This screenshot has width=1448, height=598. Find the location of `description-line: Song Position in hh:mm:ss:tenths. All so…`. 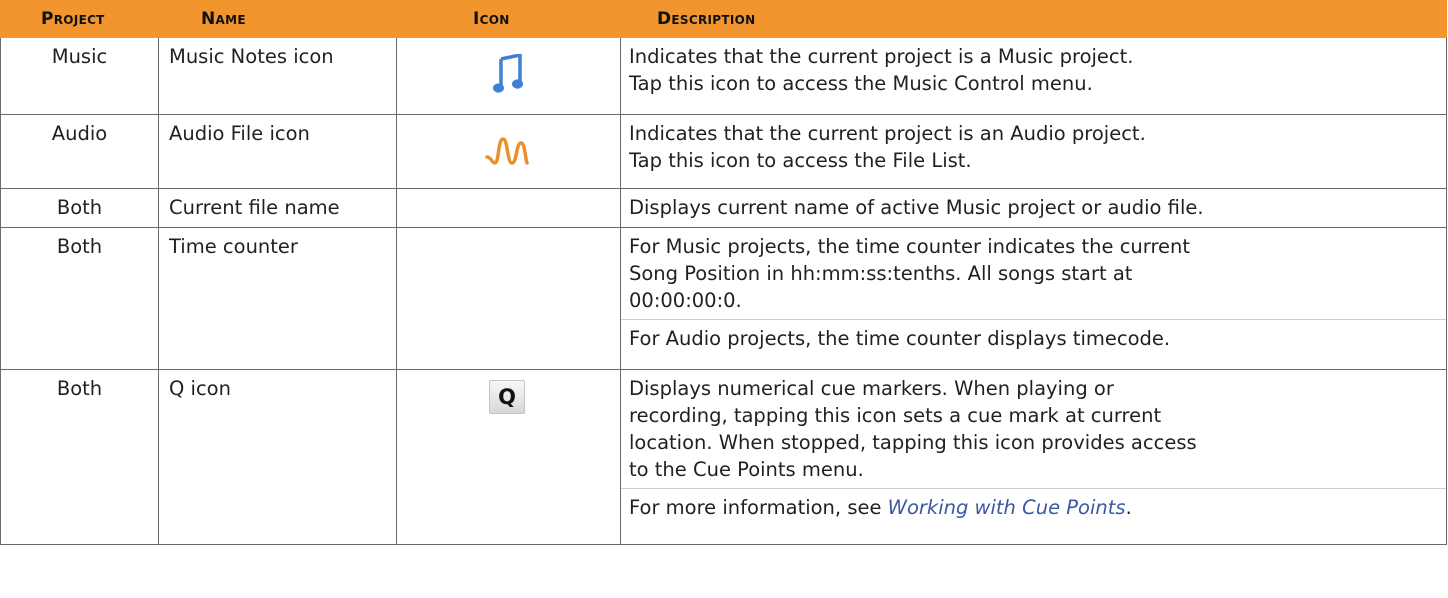

description-line: Song Position in hh:mm:ss:tenths. All so… is located at coordinates (881, 273).